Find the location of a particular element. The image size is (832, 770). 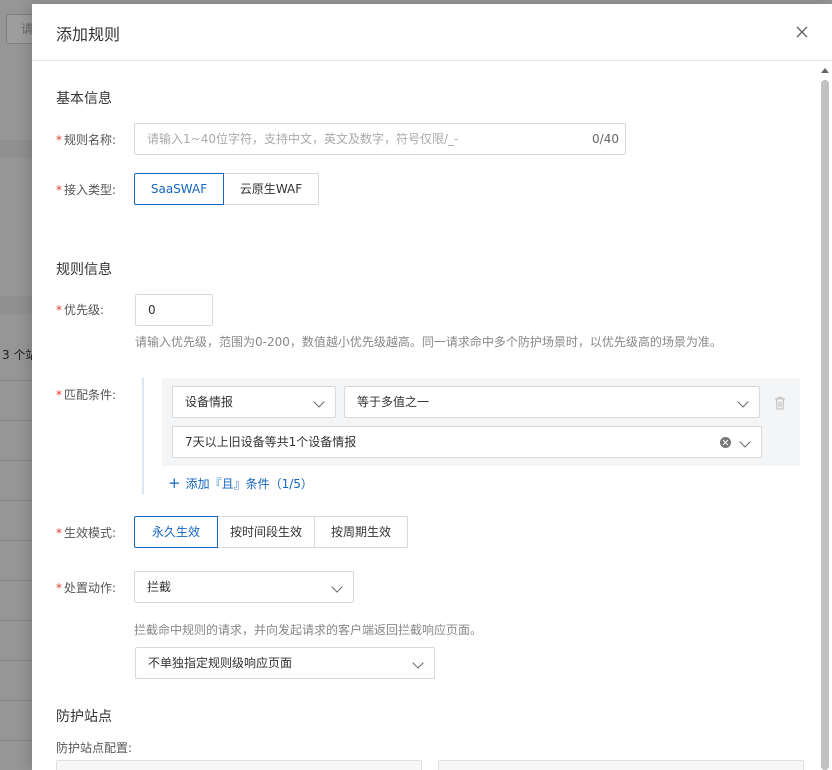

priority-input: 0 is located at coordinates (174, 310).